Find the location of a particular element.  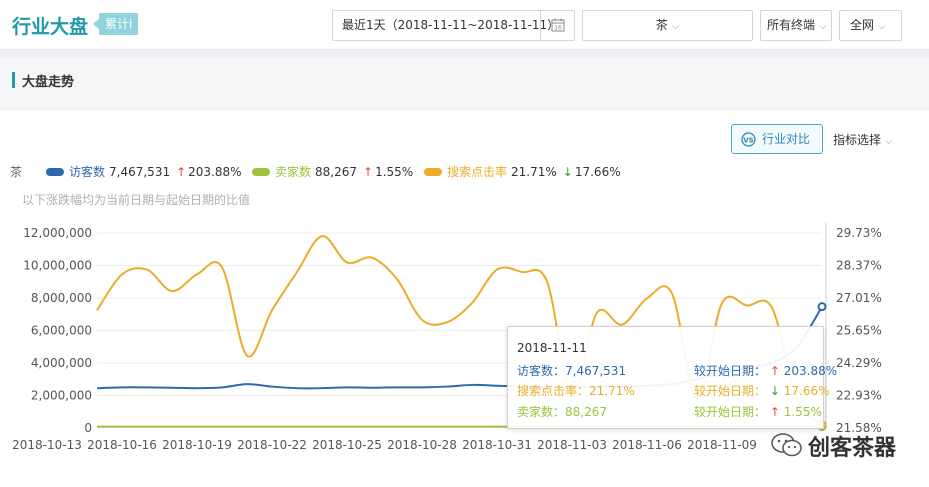

y-left-tick-label: 6,000,000 is located at coordinates (61, 331).